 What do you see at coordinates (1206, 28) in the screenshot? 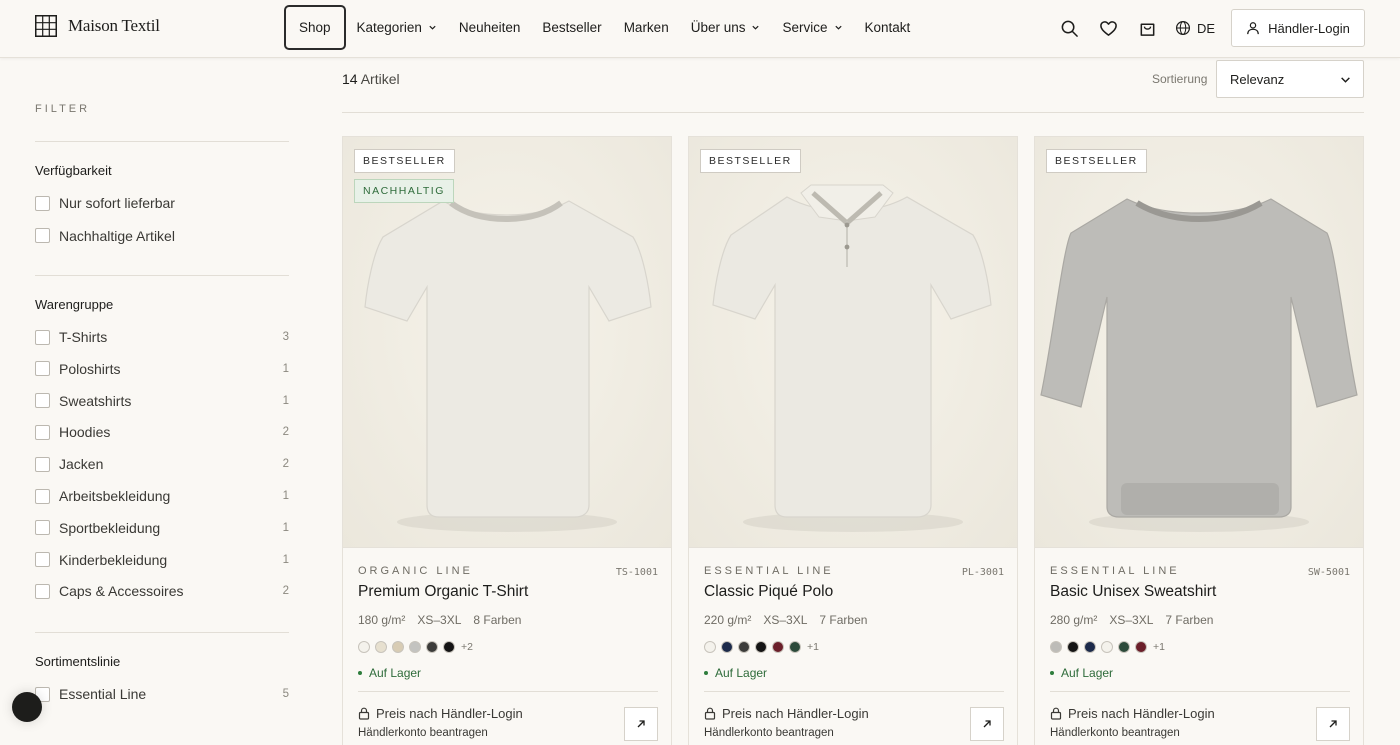
I see `language-code: DE` at bounding box center [1206, 28].